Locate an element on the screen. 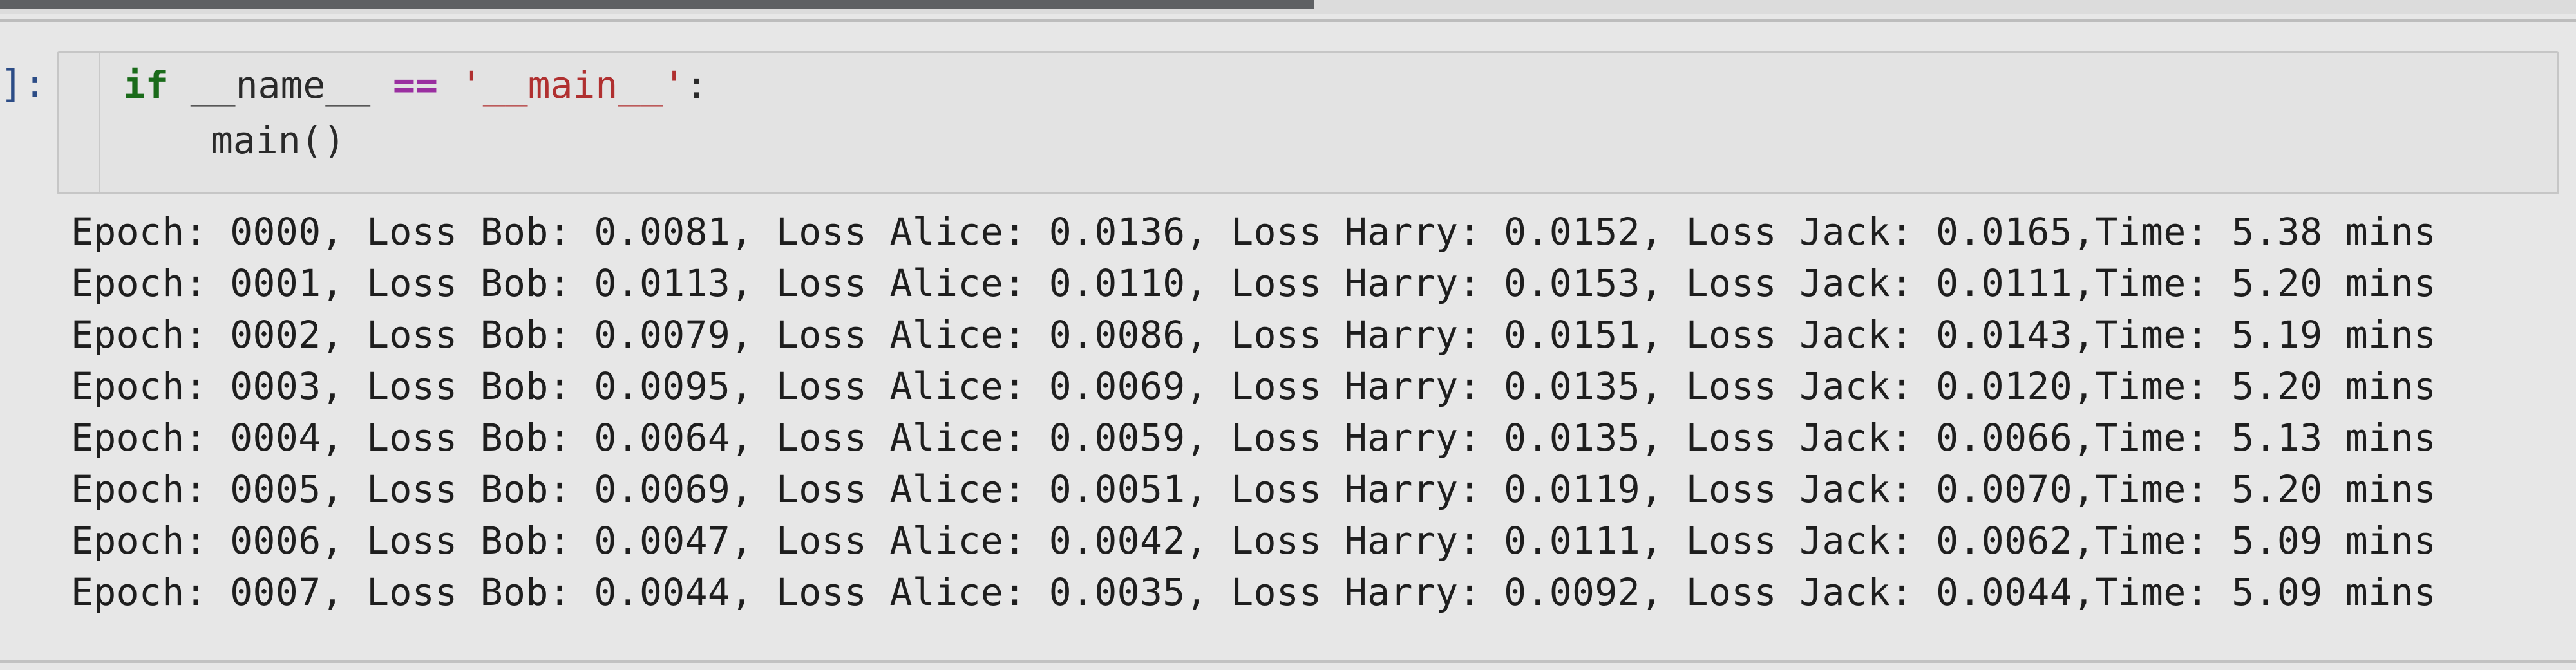  operator-eq: == is located at coordinates (415, 85).